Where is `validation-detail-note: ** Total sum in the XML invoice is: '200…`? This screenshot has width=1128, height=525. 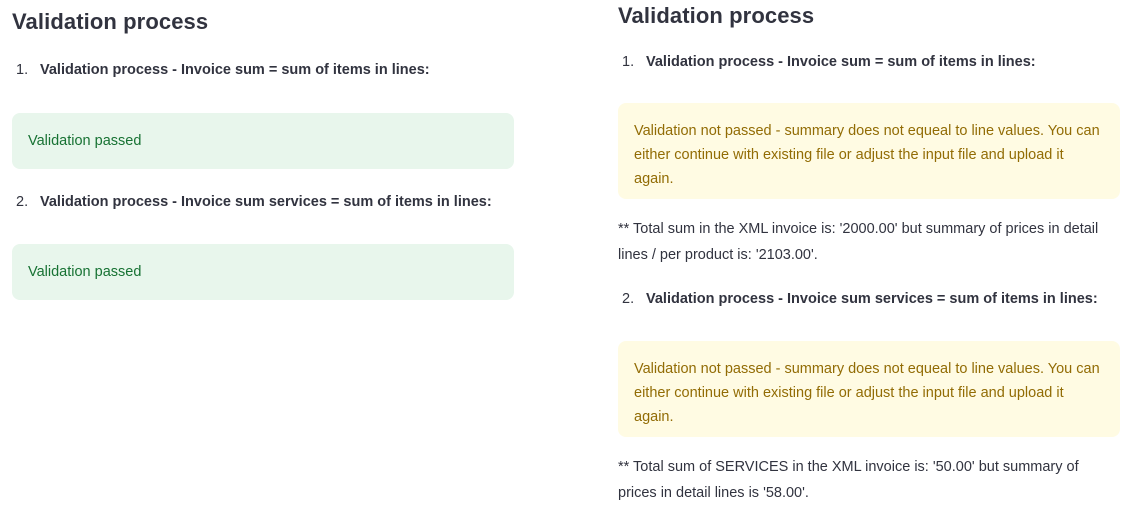
validation-detail-note: ** Total sum in the XML invoice is: '200… is located at coordinates (858, 242).